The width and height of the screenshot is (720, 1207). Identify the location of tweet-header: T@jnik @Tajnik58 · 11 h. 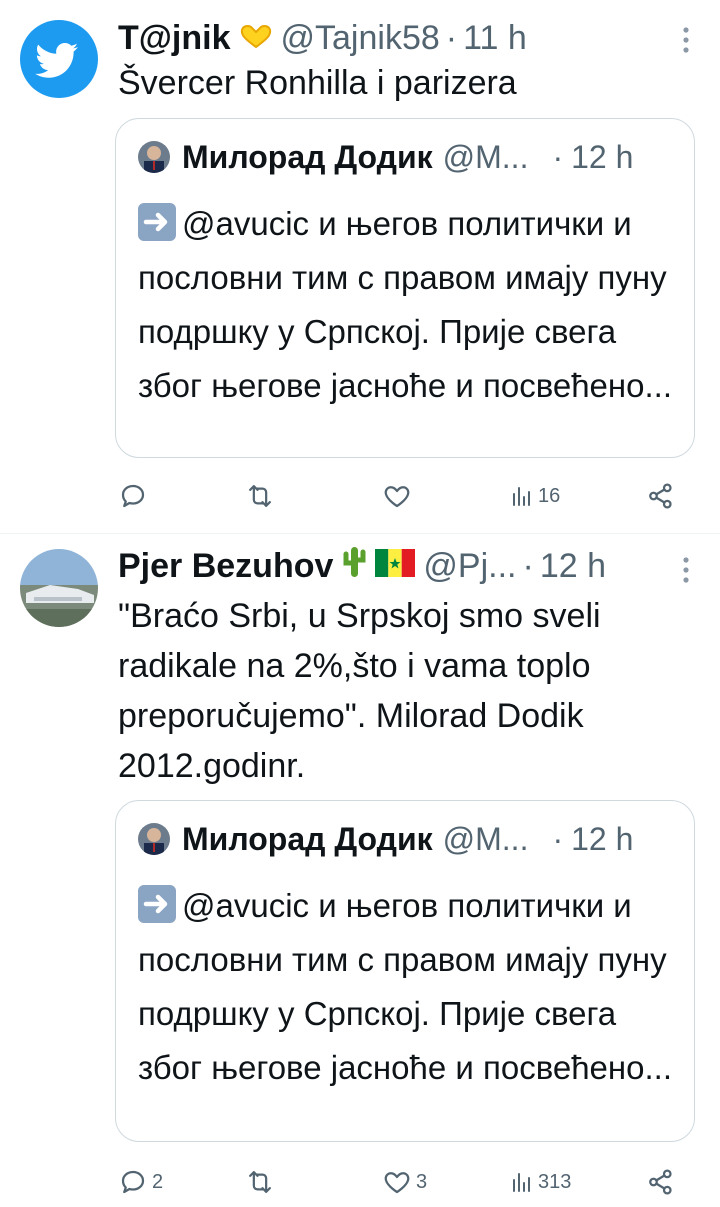
(322, 38).